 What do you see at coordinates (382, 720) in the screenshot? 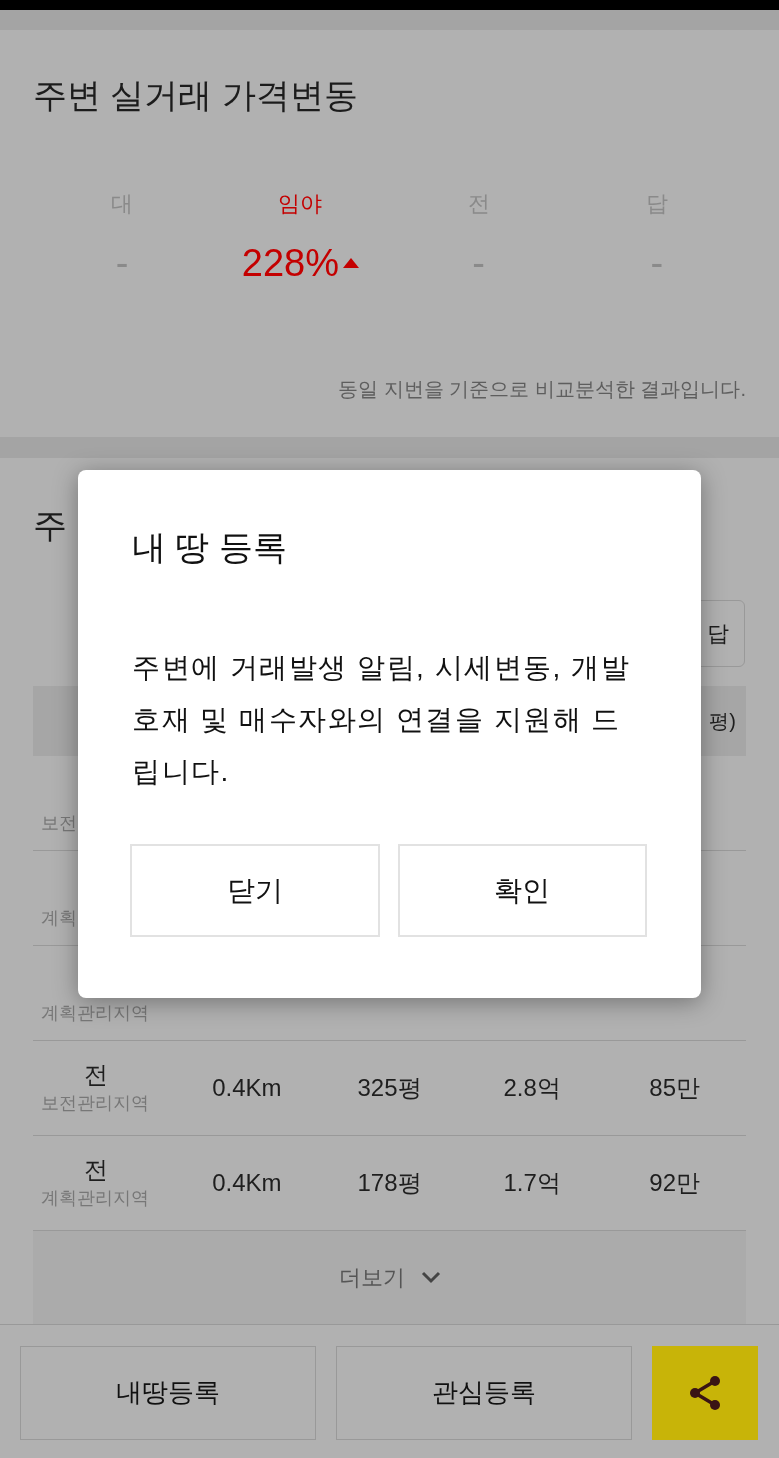
I see `dialog-message: 주변에 거래발생 알림, 시세변동, 개발 호재 및 매수자와의 연결을 지원해 드립니다.` at bounding box center [382, 720].